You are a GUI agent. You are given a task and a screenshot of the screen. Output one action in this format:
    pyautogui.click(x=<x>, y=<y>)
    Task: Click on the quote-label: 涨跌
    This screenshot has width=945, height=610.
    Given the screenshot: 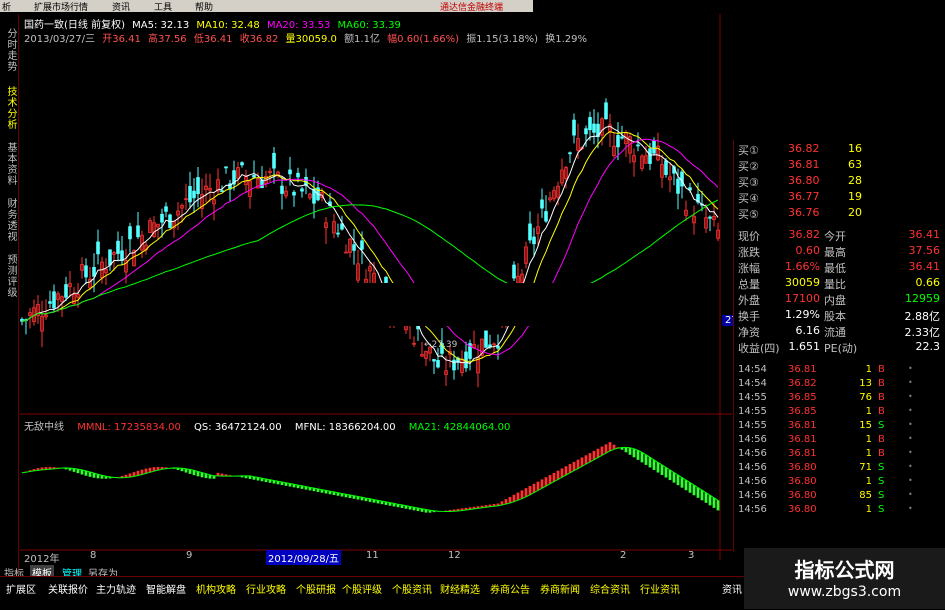 What is the action you would take?
    pyautogui.click(x=749, y=252)
    